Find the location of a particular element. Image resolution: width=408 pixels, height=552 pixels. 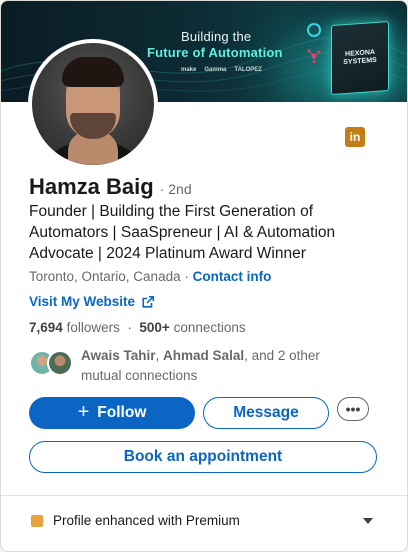

sponsor-gamma: Gamma is located at coordinates (215, 70).